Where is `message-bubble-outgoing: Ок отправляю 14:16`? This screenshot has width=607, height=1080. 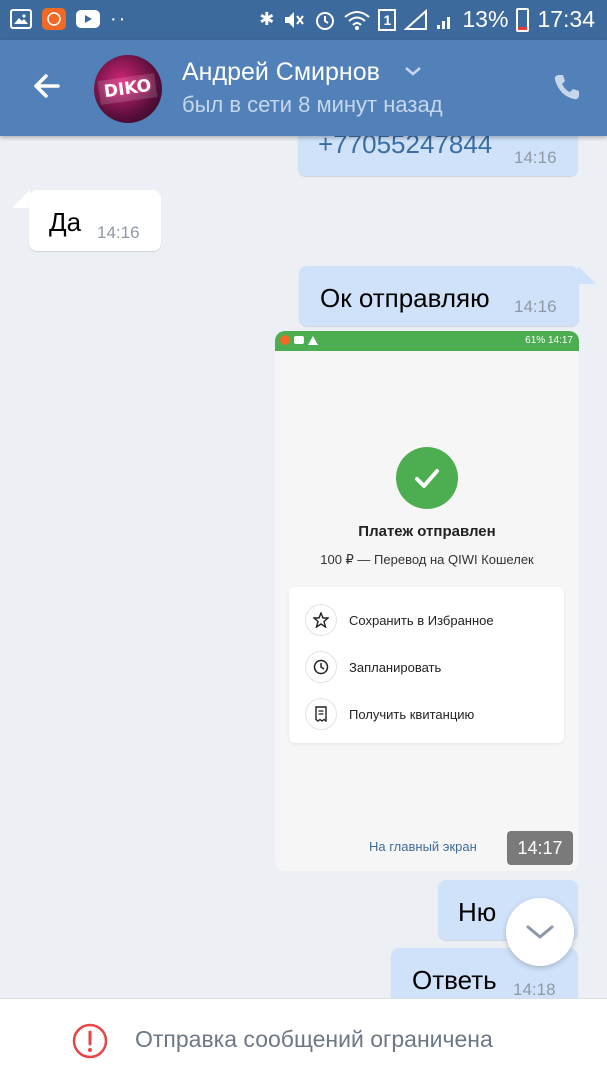
message-bubble-outgoing: Ок отправляю 14:16 is located at coordinates (439, 296).